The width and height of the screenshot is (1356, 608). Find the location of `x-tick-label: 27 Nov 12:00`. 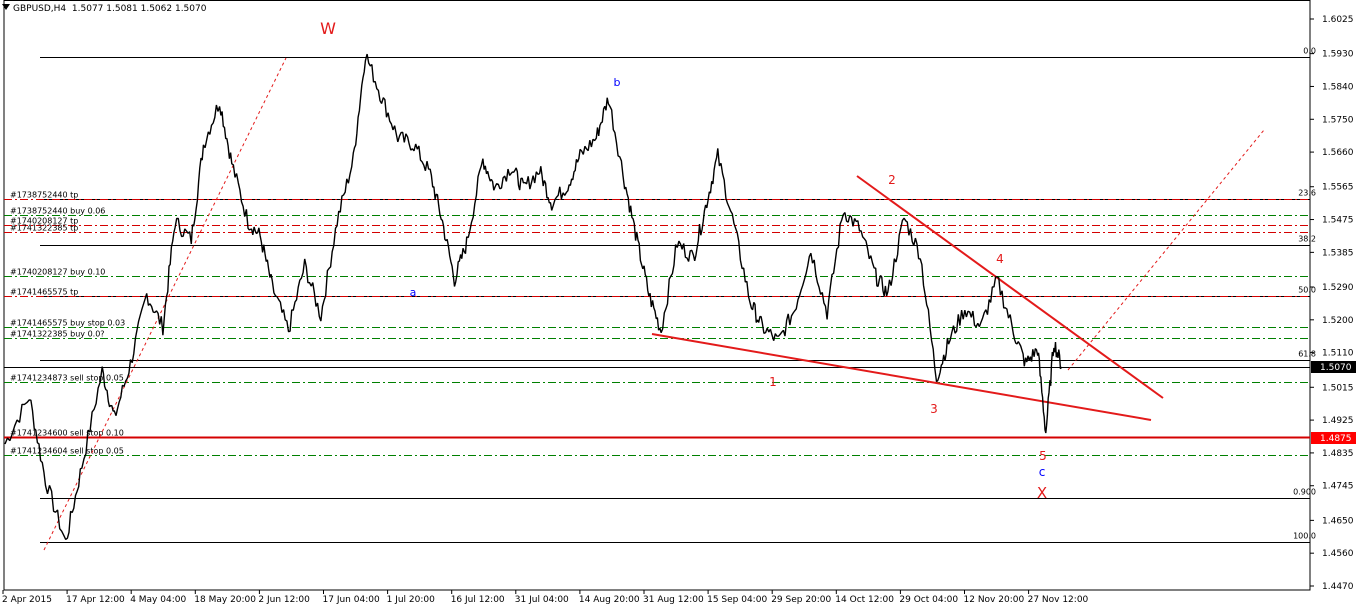

x-tick-label: 27 Nov 12:00 is located at coordinates (1058, 600).